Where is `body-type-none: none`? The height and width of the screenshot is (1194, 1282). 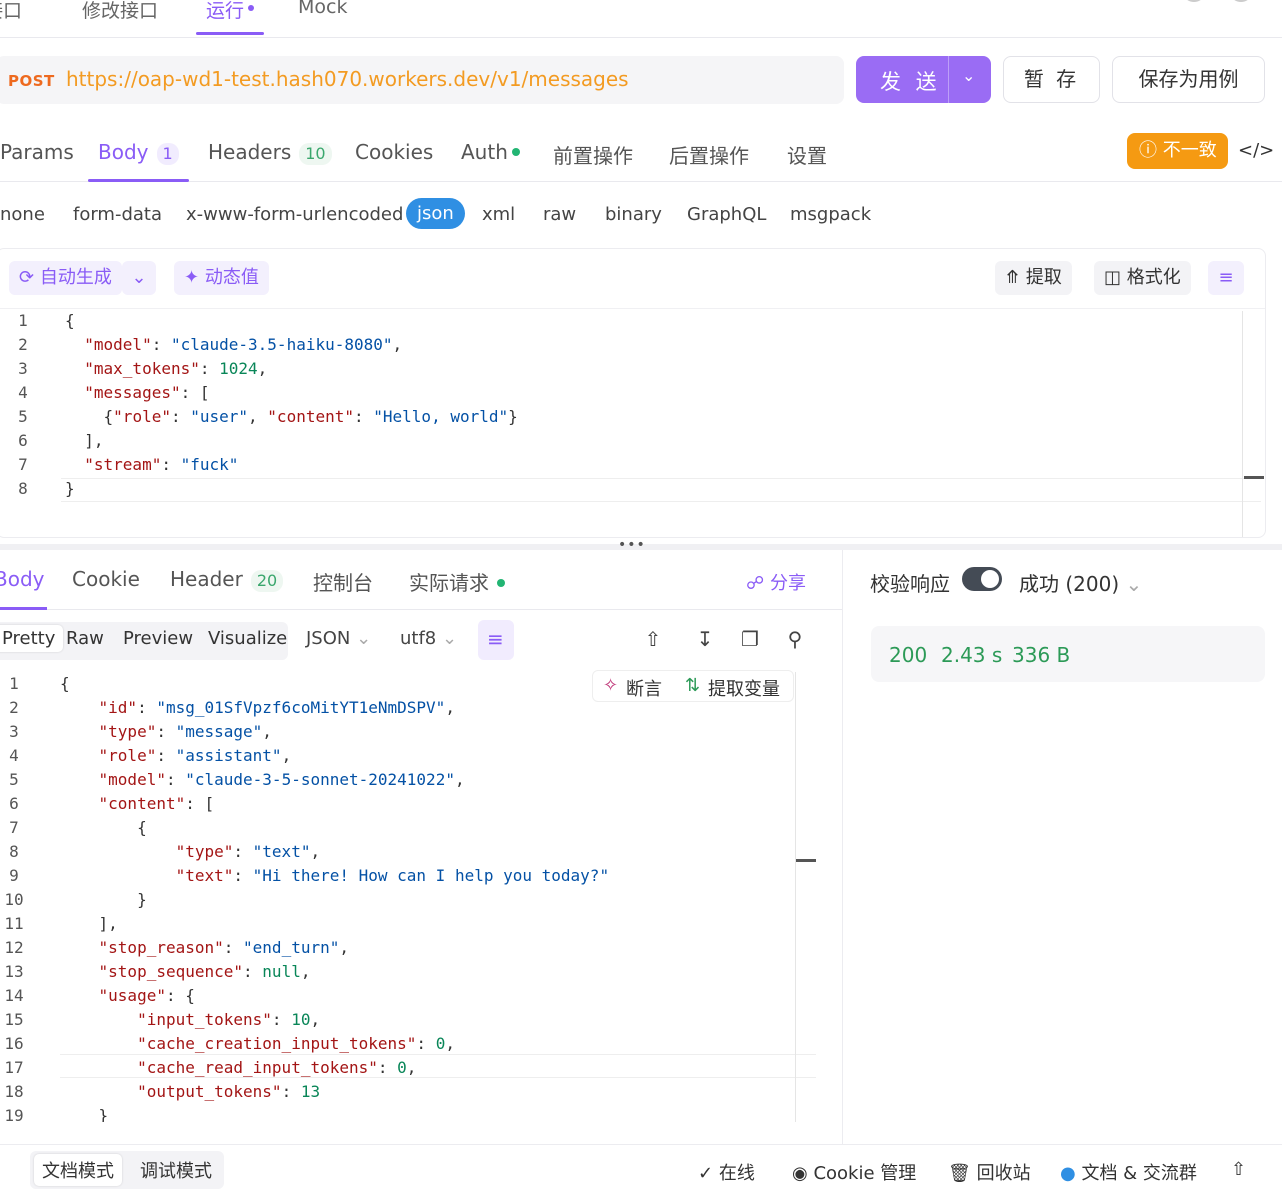
body-type-none: none is located at coordinates (22, 214).